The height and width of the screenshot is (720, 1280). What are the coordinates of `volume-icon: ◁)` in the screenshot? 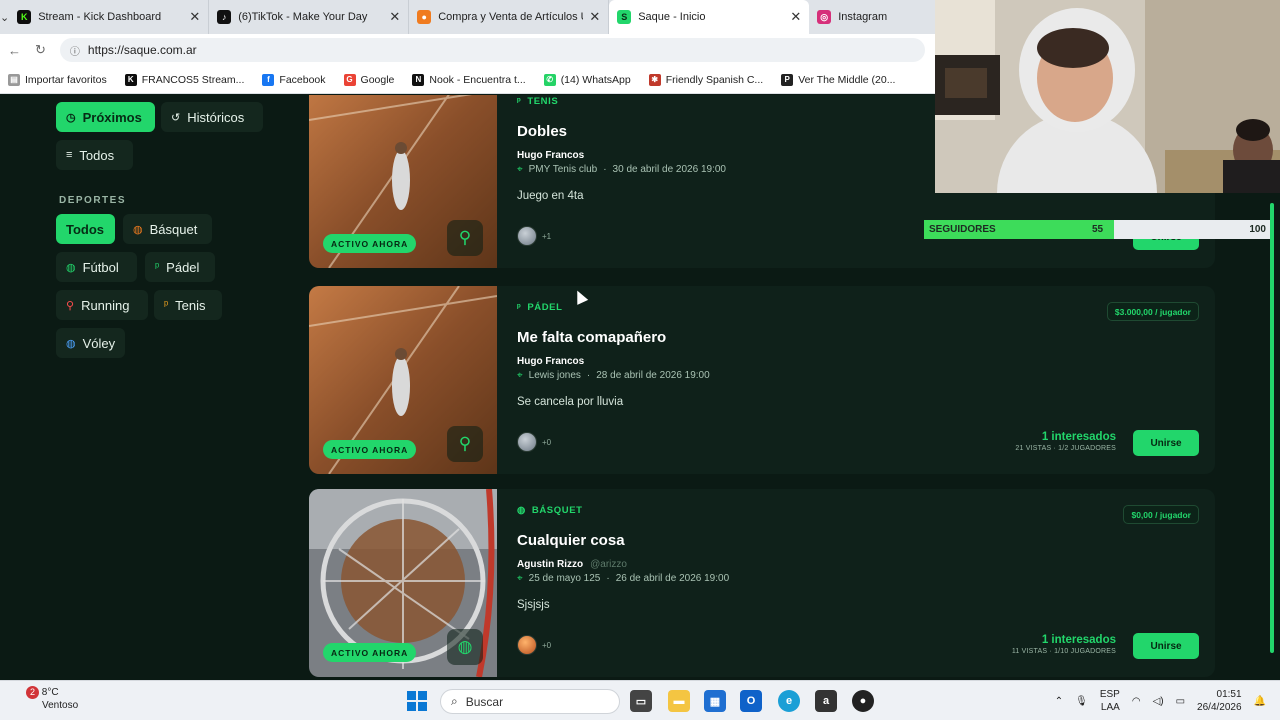 It's located at (1158, 701).